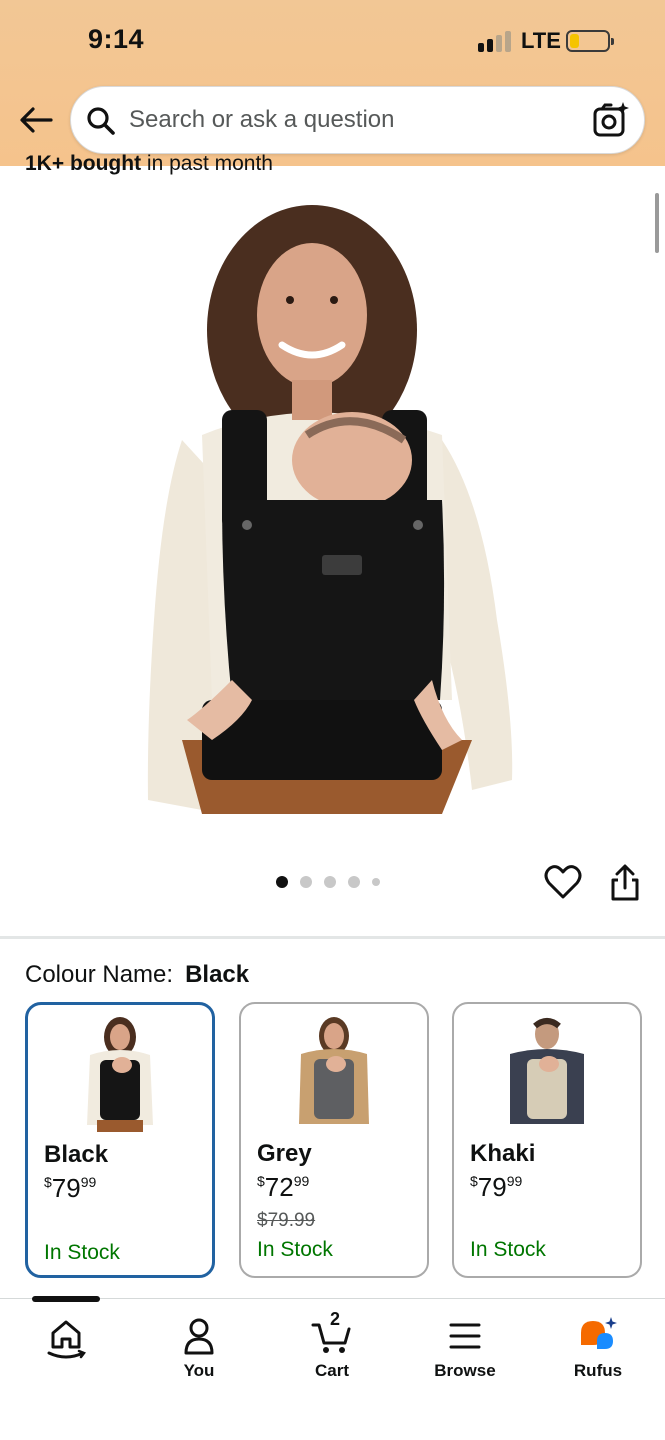 This screenshot has width=665, height=1440. Describe the element at coordinates (332, 937) in the screenshot. I see `section-divider` at that location.